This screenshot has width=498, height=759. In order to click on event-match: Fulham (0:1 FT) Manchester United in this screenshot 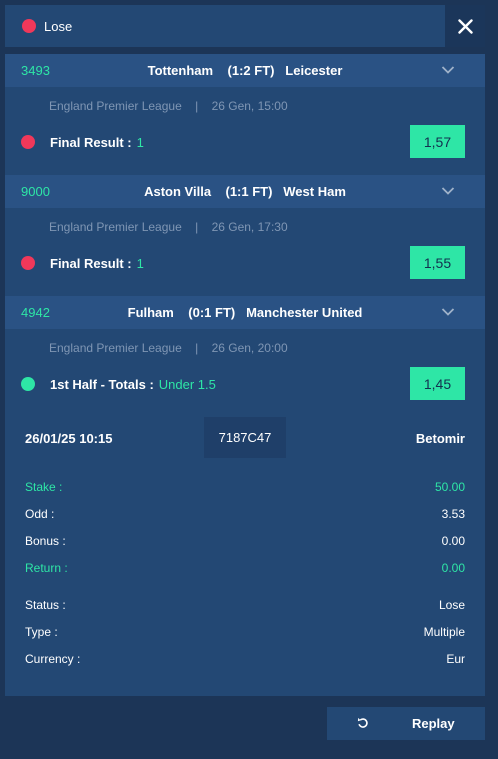, I will do `click(245, 312)`.